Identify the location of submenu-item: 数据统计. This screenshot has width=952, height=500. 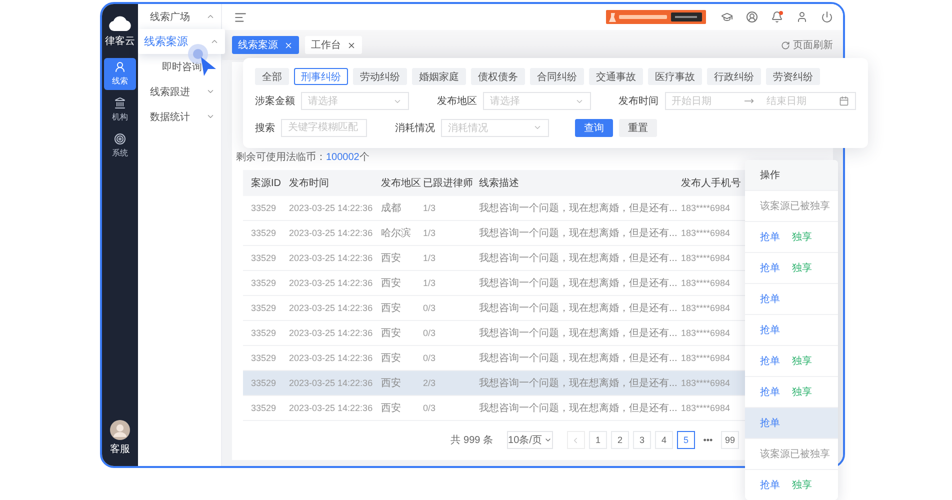
(185, 116).